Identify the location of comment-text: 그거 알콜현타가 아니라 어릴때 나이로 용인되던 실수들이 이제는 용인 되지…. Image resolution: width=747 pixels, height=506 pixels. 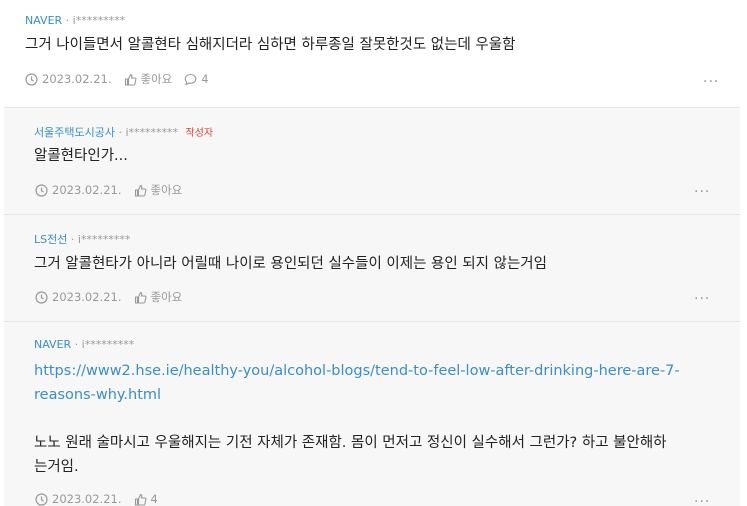
(290, 264).